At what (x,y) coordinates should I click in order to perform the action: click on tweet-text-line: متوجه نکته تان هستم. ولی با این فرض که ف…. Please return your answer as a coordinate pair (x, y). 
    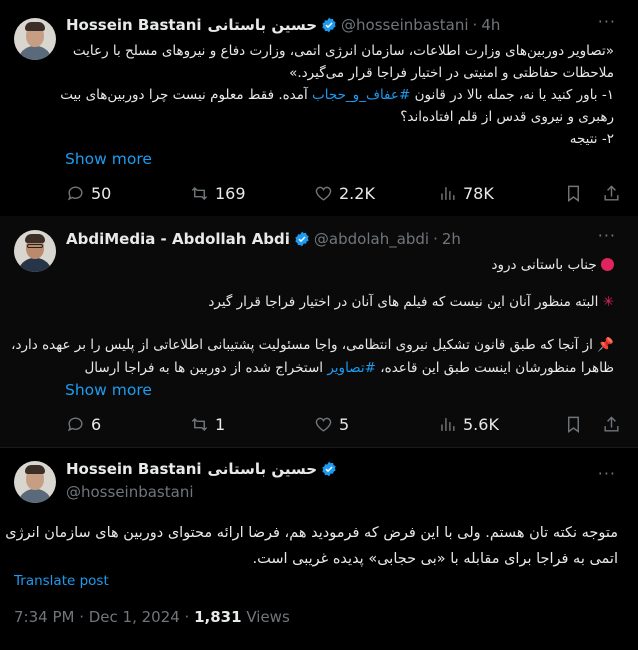
    Looking at the image, I should click on (311, 533).